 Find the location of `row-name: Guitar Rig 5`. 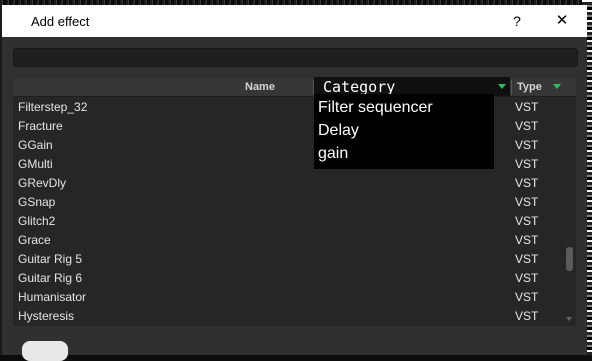

row-name: Guitar Rig 5 is located at coordinates (50, 259).